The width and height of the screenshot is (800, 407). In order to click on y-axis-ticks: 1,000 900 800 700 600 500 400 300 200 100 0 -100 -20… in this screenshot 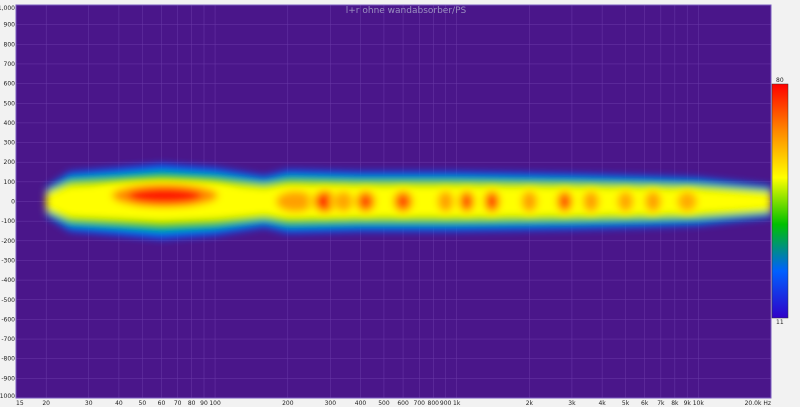, I will do `click(7, 202)`.